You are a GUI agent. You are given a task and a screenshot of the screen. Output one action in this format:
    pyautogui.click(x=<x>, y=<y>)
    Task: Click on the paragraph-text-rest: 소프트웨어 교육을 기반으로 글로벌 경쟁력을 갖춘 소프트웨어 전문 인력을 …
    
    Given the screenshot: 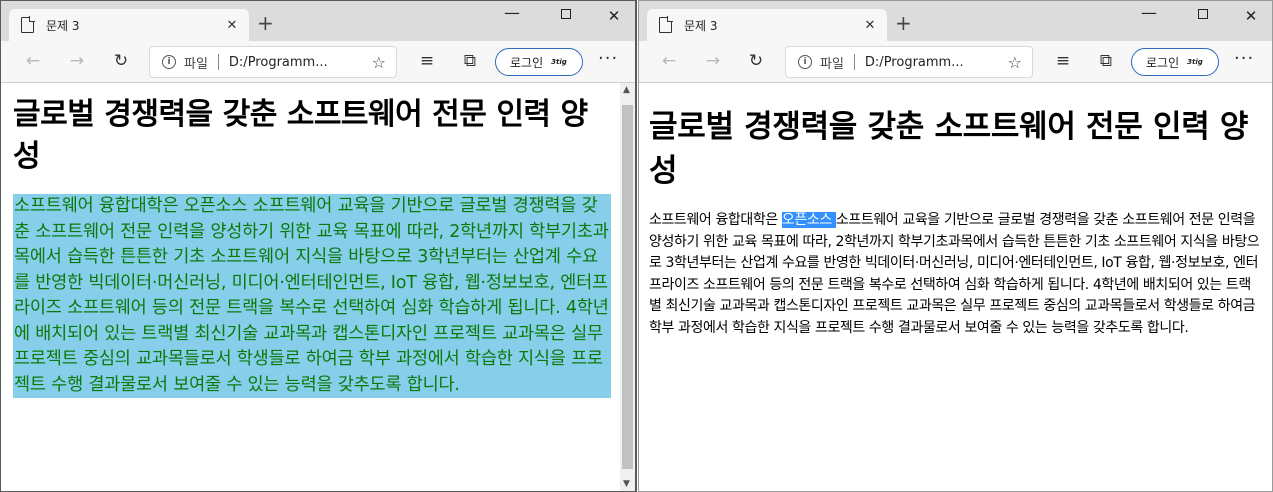 What is the action you would take?
    pyautogui.click(x=954, y=274)
    